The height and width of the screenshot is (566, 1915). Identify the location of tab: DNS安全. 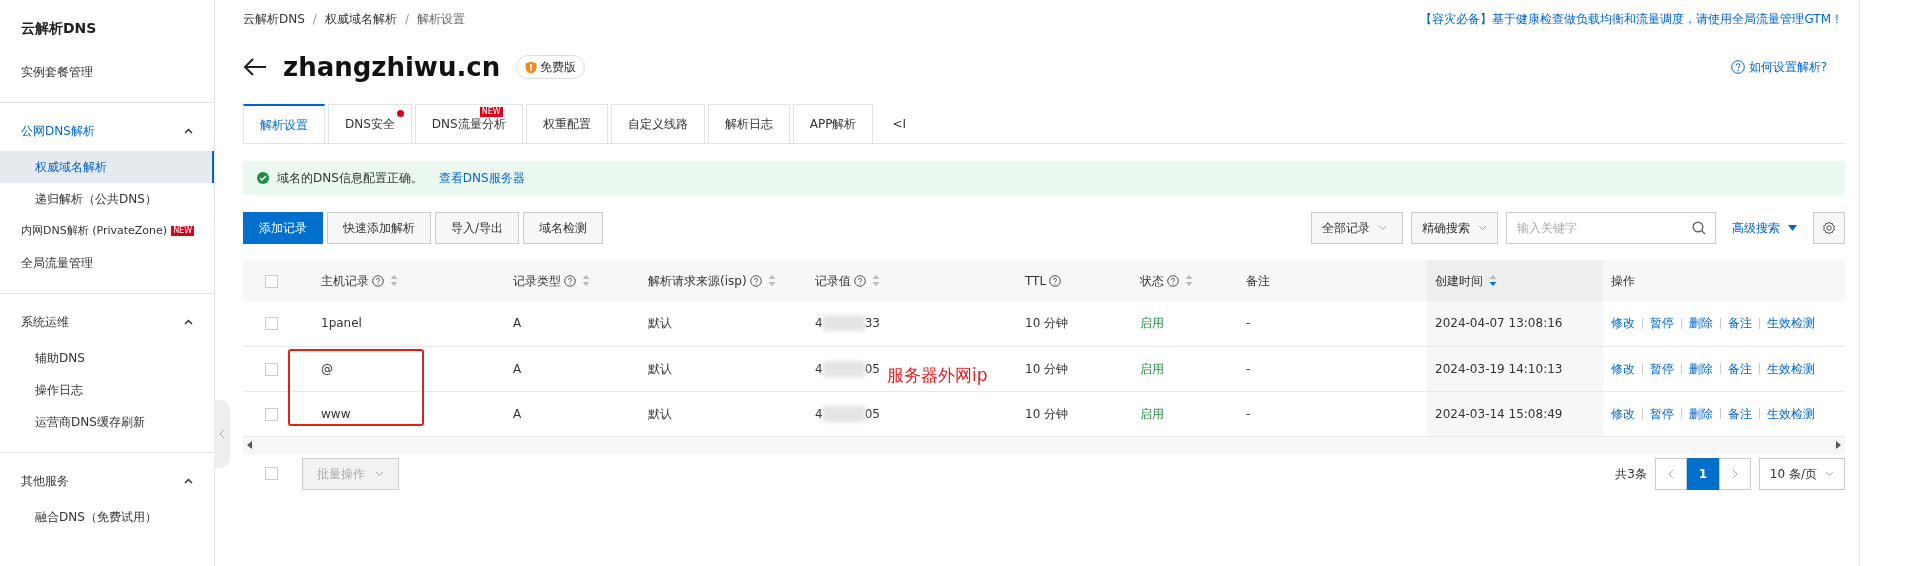
(370, 123).